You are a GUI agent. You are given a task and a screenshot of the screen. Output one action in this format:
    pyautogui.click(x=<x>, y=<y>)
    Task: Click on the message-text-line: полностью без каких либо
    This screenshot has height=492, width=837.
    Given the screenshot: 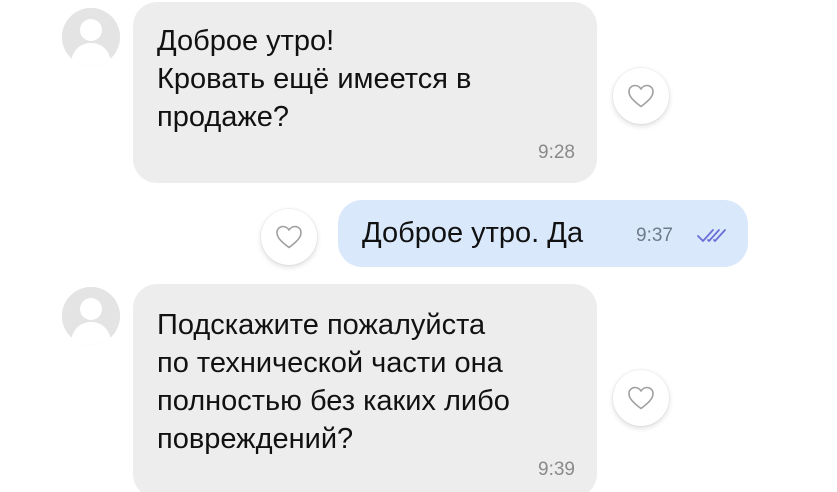 What is the action you would take?
    pyautogui.click(x=333, y=401)
    